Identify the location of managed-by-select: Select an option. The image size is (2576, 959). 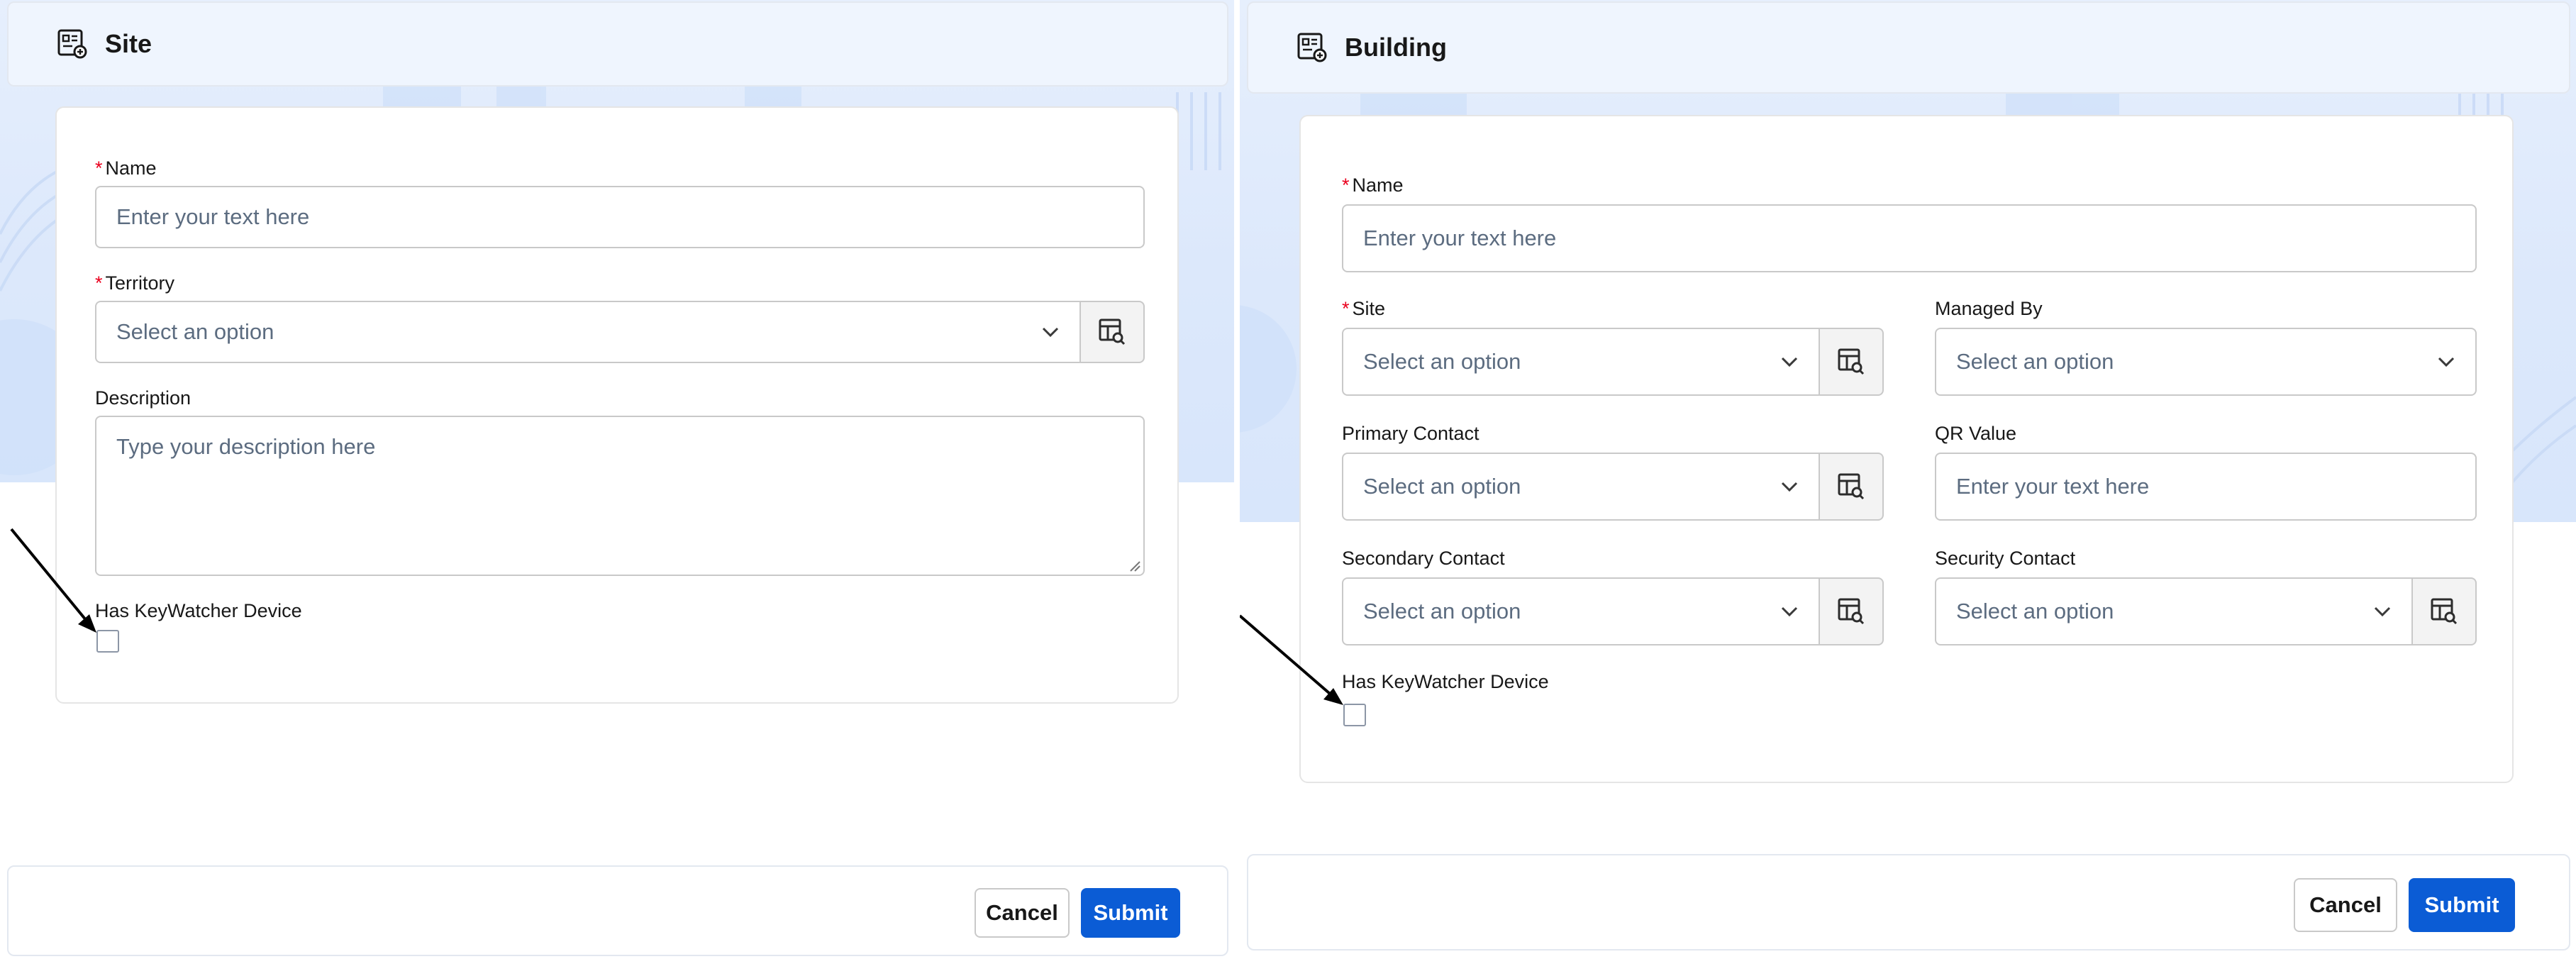
(2206, 362).